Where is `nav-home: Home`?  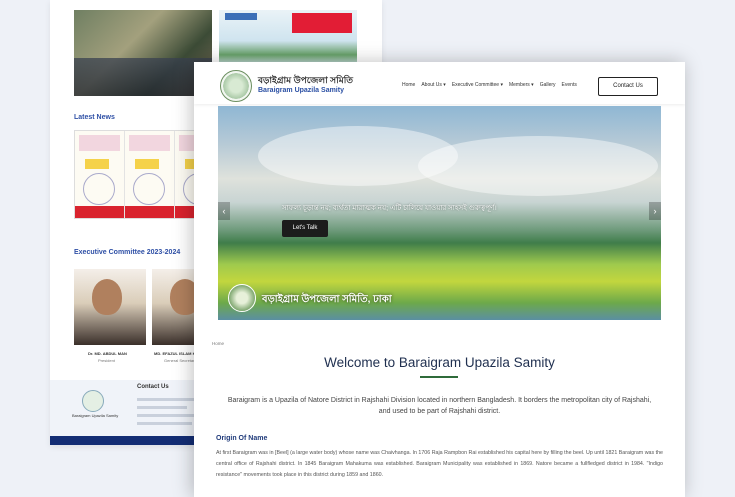
nav-home: Home is located at coordinates (408, 85).